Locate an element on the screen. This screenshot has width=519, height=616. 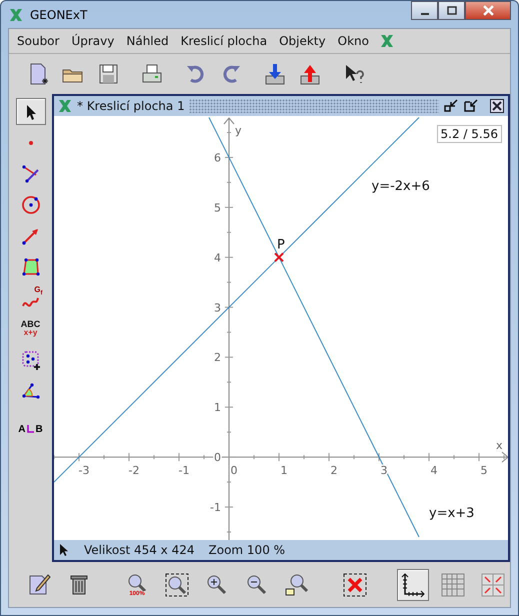
y-axis-label: y is located at coordinates (238, 130).